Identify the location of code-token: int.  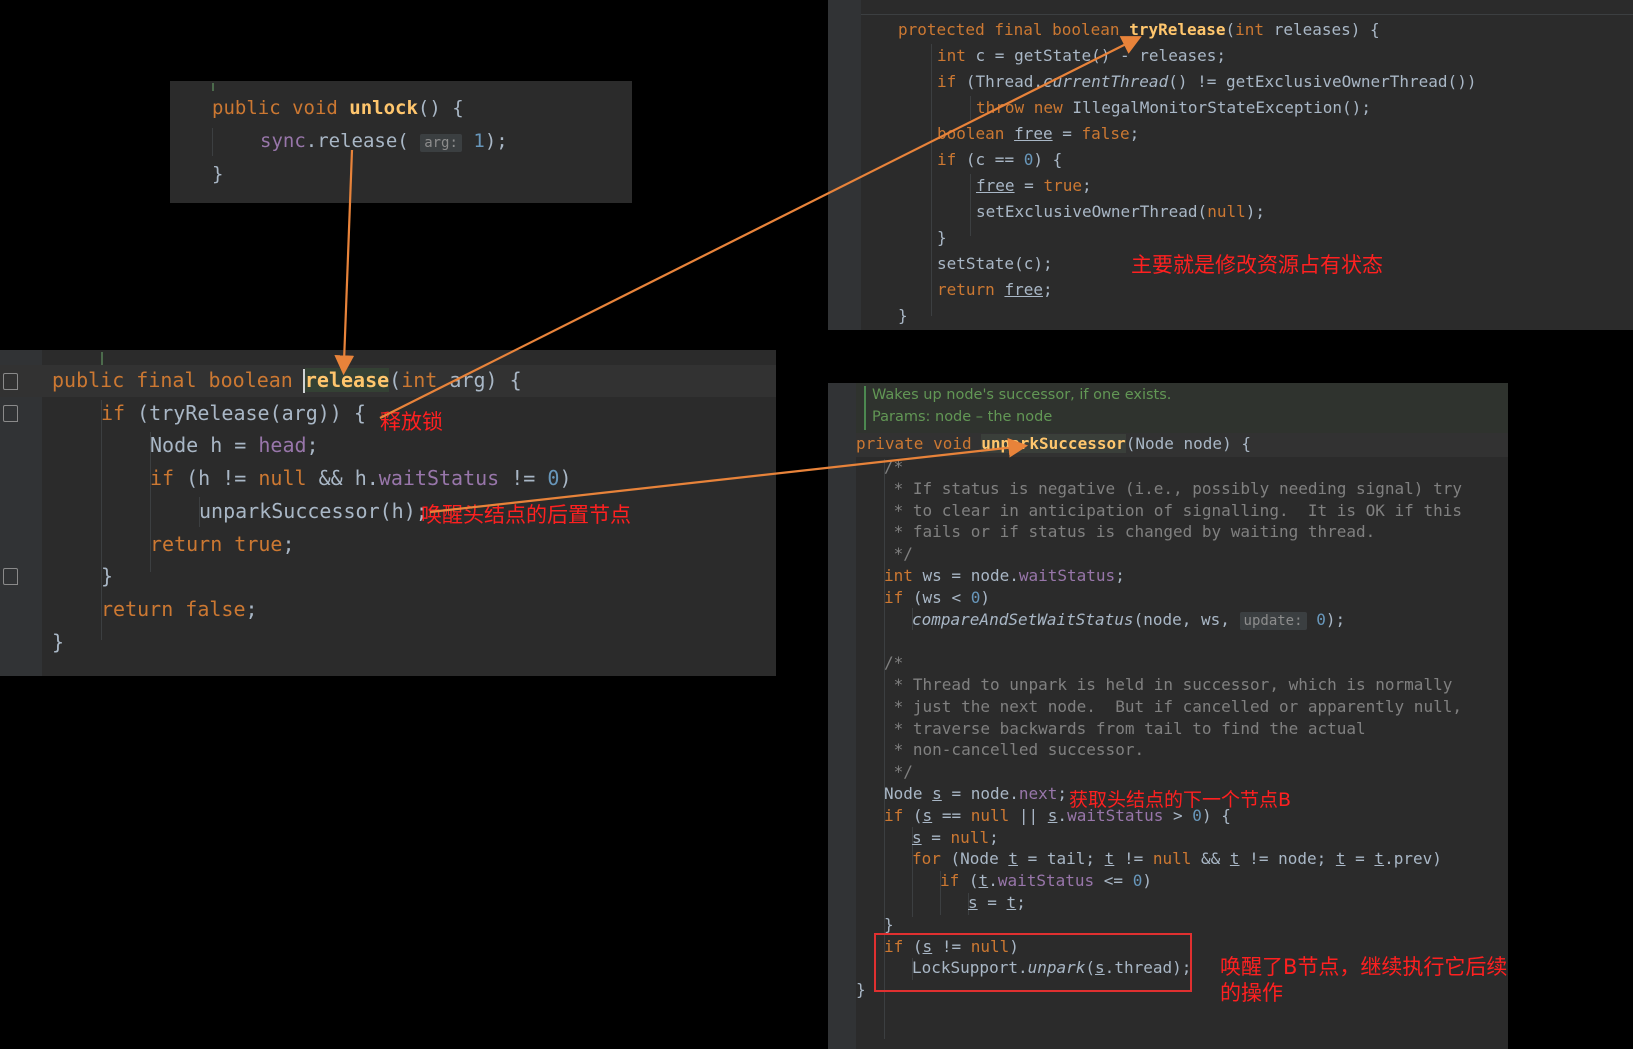
(425, 380).